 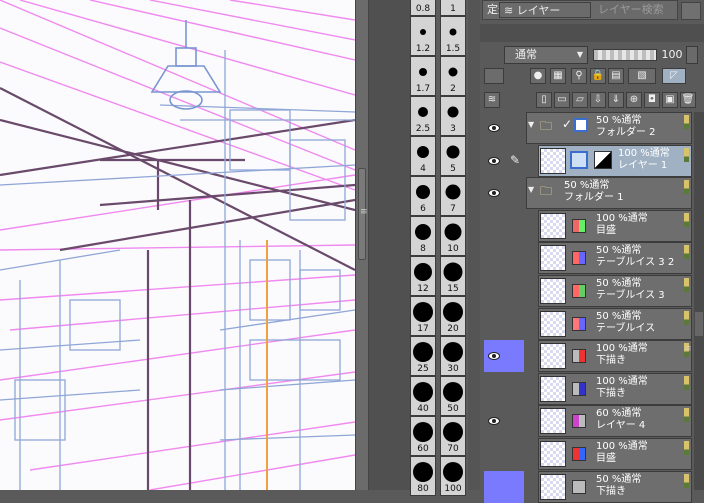 What do you see at coordinates (616, 76) in the screenshot?
I see `clip-icon: ▤` at bounding box center [616, 76].